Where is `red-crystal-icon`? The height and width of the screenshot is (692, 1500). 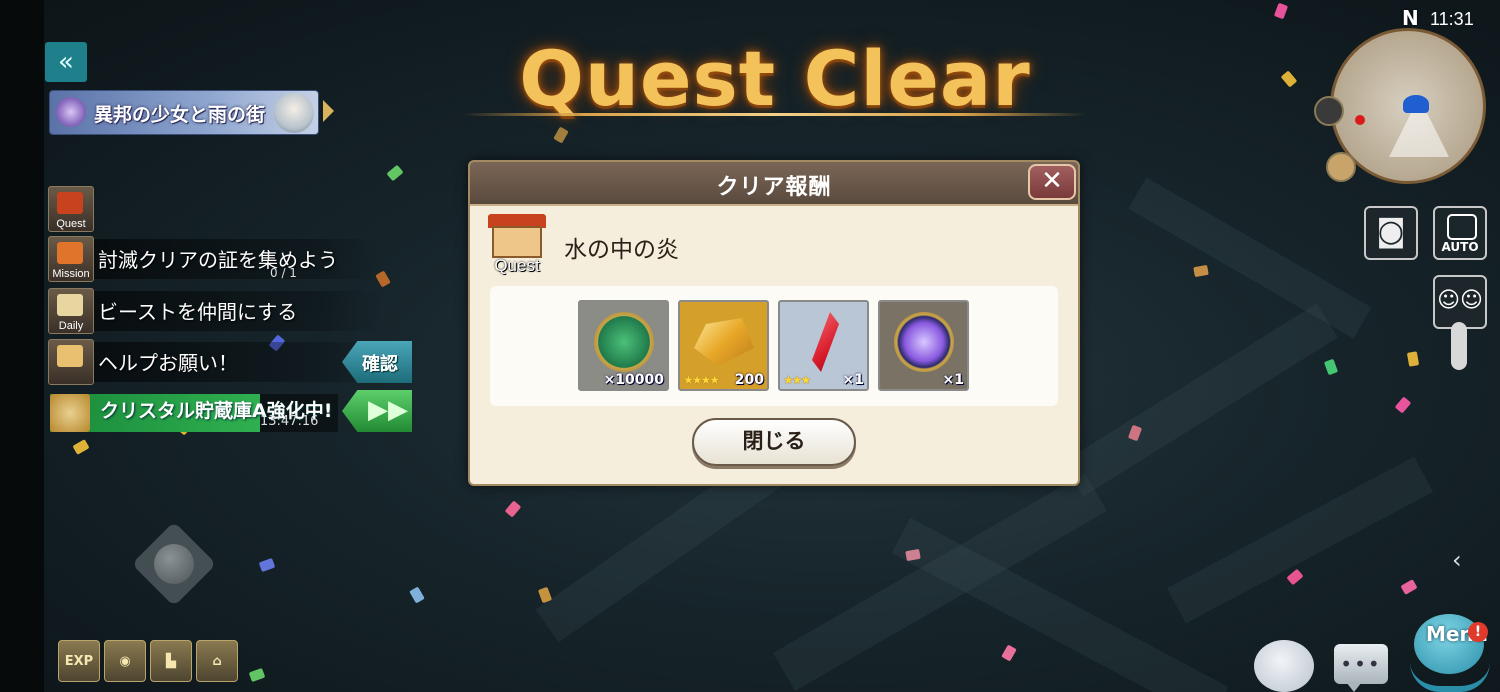 red-crystal-icon is located at coordinates (825, 342).